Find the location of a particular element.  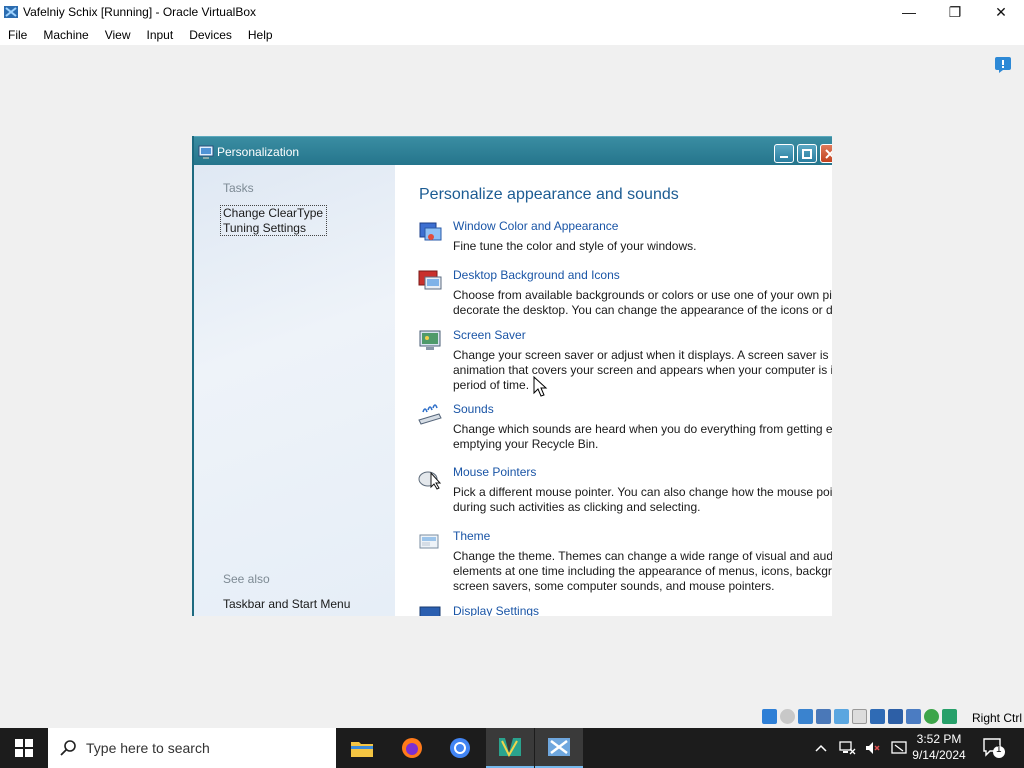

maximize-icon is located at coordinates (807, 153).